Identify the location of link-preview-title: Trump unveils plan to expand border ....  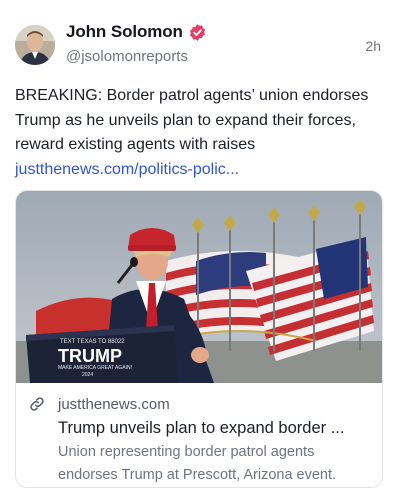
(214, 428).